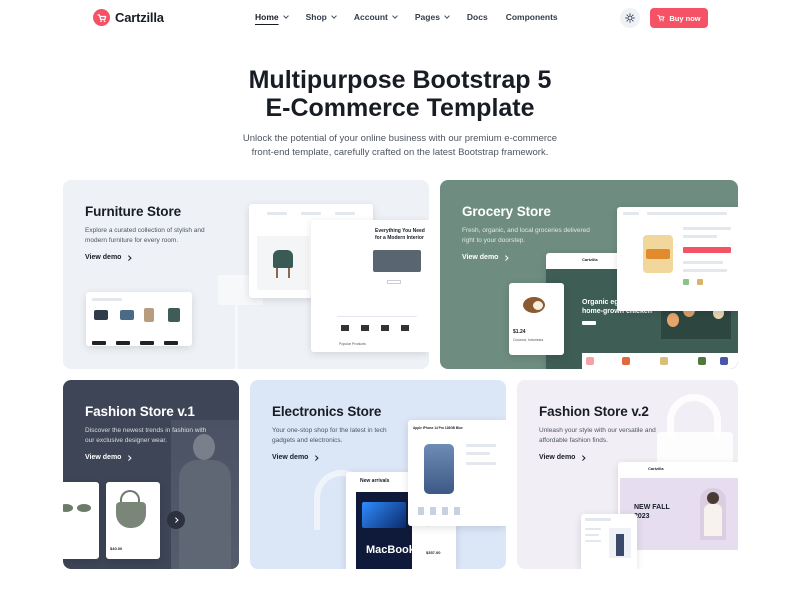 This screenshot has height=600, width=800. What do you see at coordinates (236, 337) in the screenshot?
I see `lamp-stand` at bounding box center [236, 337].